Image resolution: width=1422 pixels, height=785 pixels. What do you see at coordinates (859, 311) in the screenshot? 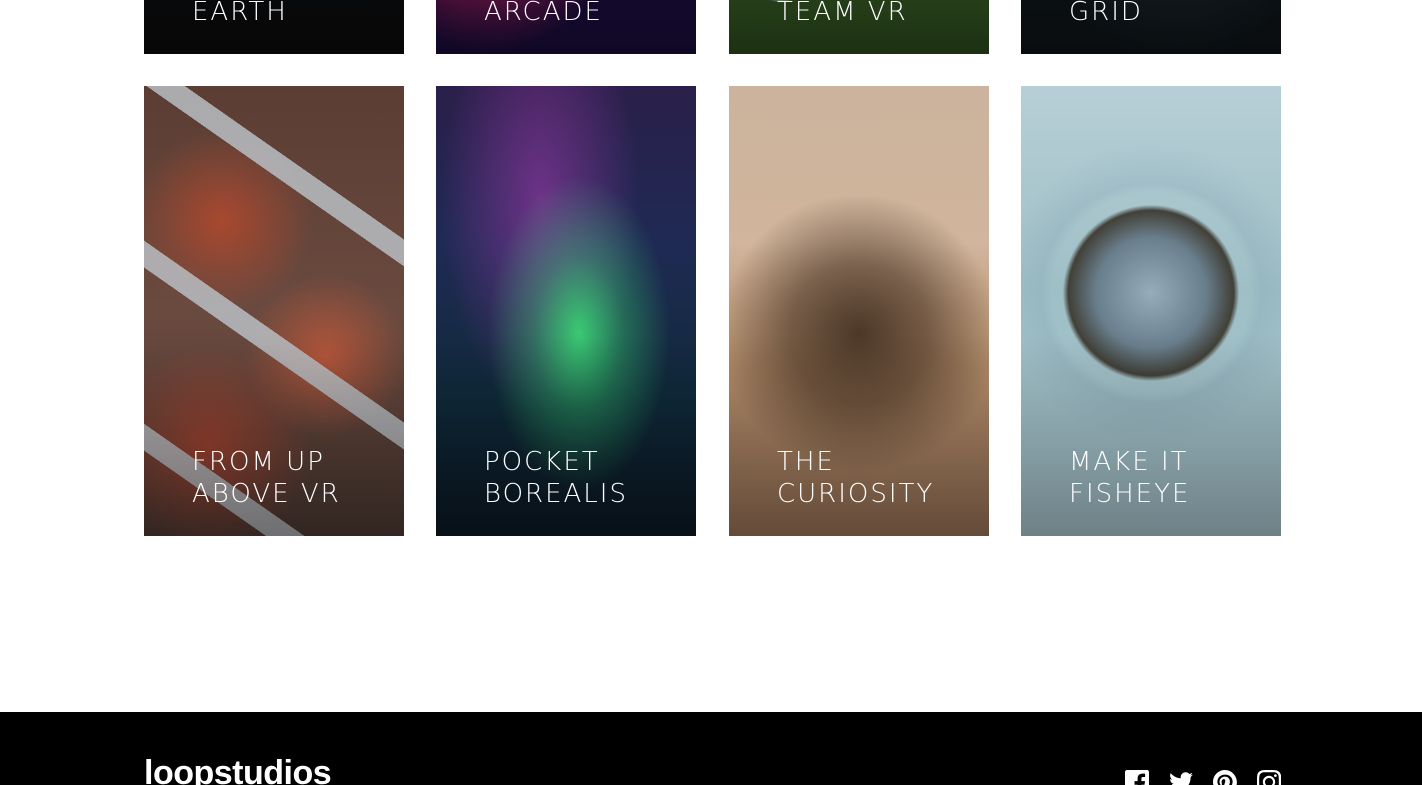
I see `card-the-curiosity: THE CURIOSITY` at bounding box center [859, 311].